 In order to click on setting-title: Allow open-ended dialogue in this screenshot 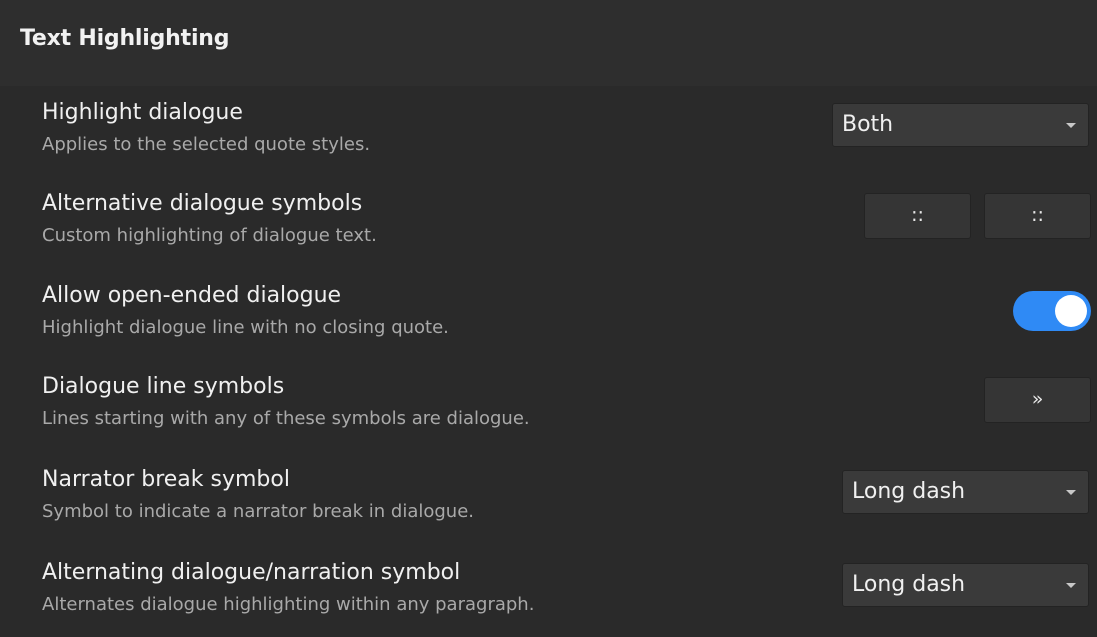, I will do `click(192, 295)`.